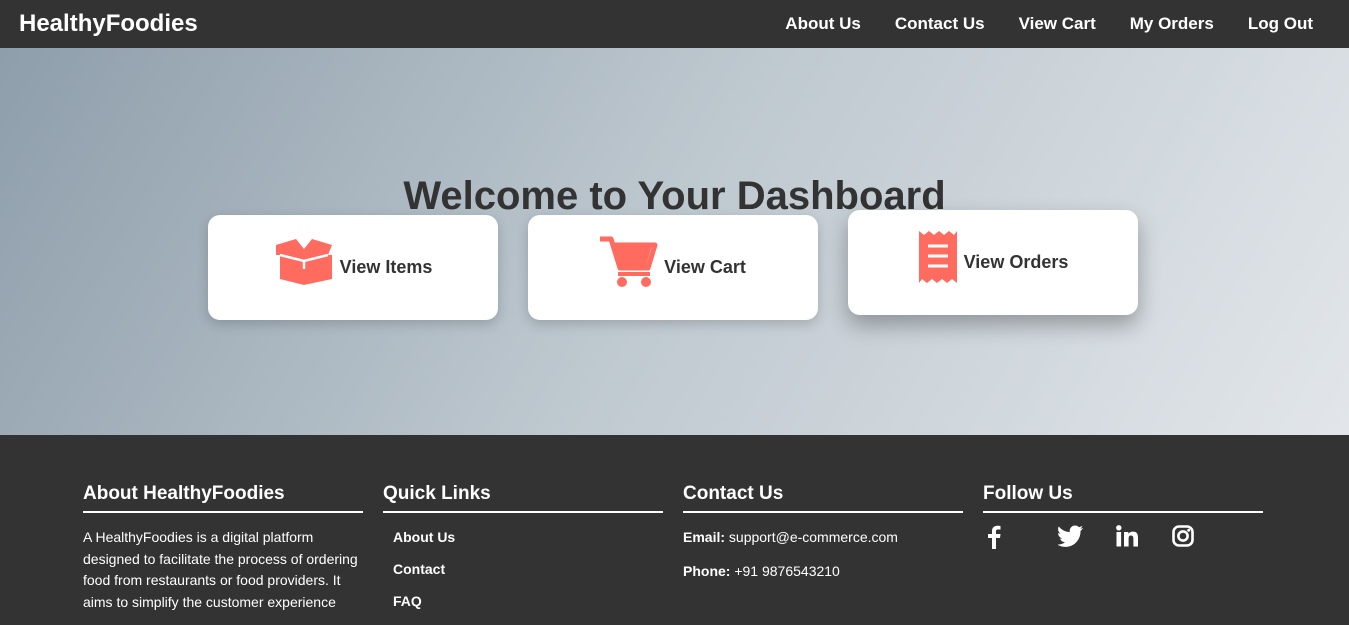 The width and height of the screenshot is (1349, 625). What do you see at coordinates (407, 601) in the screenshot?
I see `footer-link-faq: FAQ` at bounding box center [407, 601].